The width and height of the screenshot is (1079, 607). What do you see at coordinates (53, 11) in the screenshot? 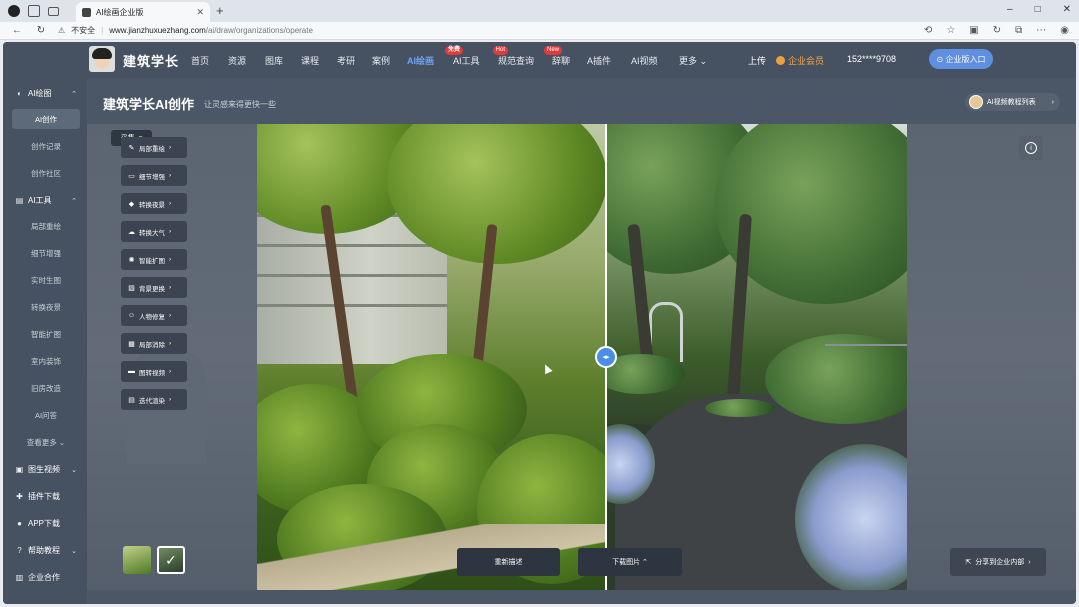
I see `tab-actions-icon` at bounding box center [53, 11].